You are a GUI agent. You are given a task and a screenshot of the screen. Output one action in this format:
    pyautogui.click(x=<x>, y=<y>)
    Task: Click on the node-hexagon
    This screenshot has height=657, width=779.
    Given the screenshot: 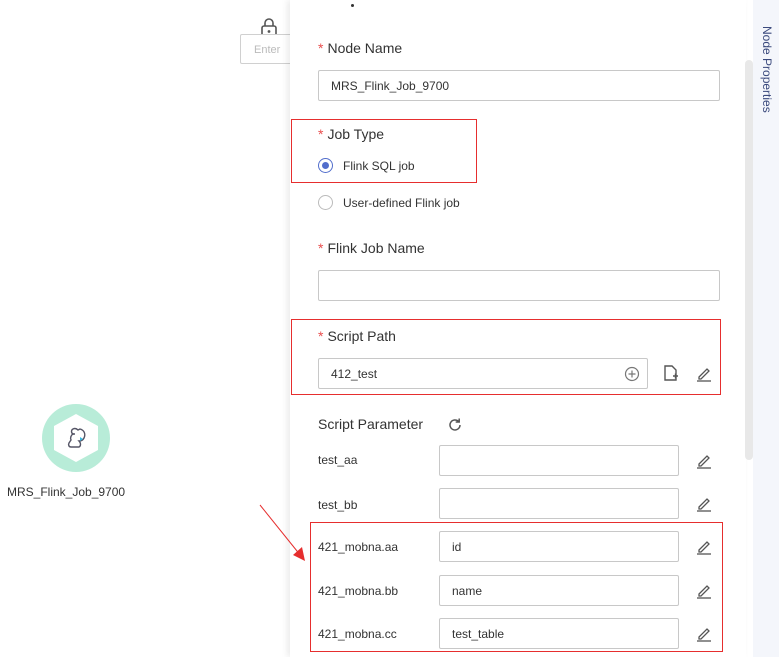 What is the action you would take?
    pyautogui.click(x=76, y=438)
    